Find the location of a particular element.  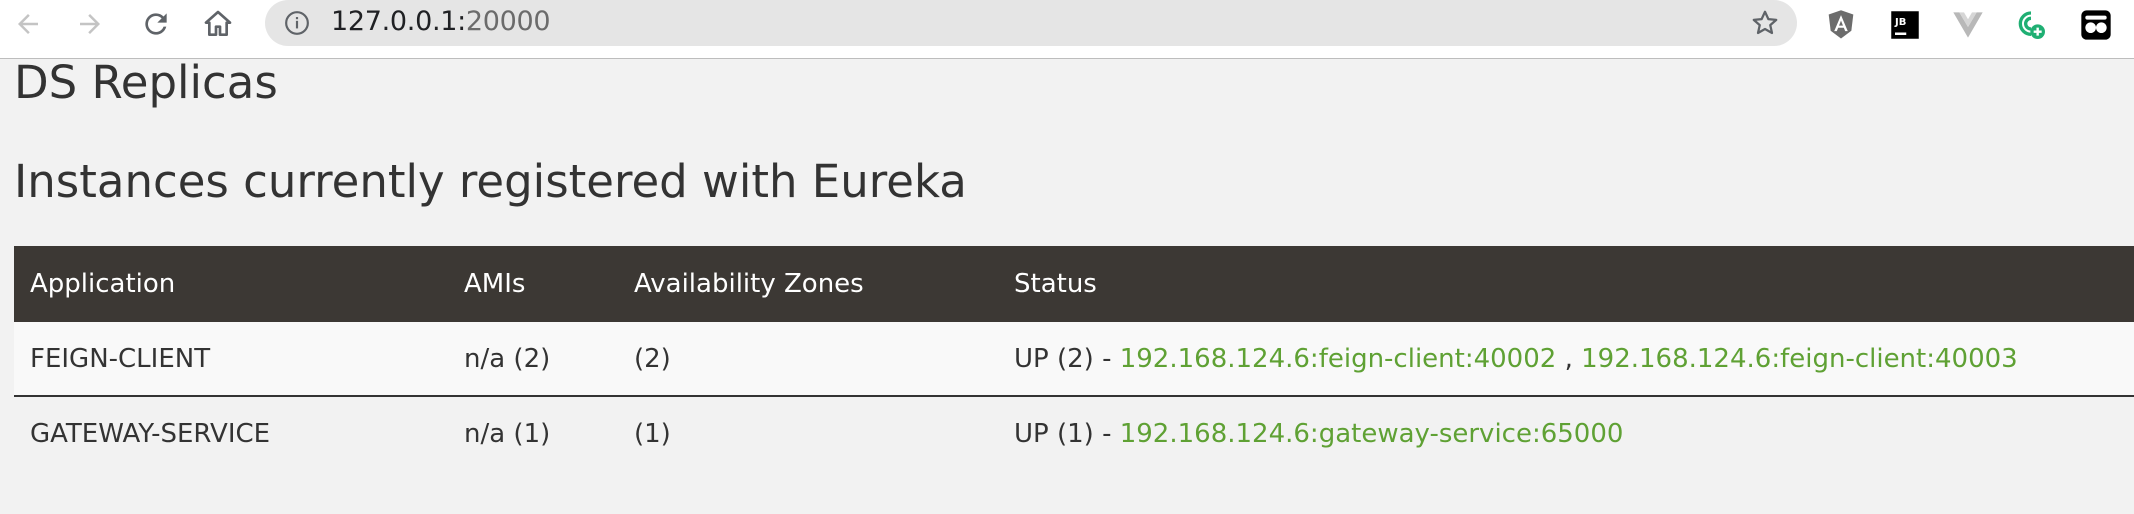

home-icon is located at coordinates (218, 23).